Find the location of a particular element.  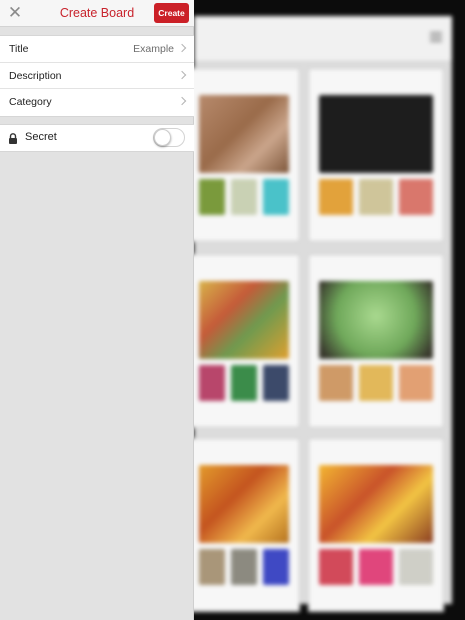

secret-row: Secret is located at coordinates (97, 138).